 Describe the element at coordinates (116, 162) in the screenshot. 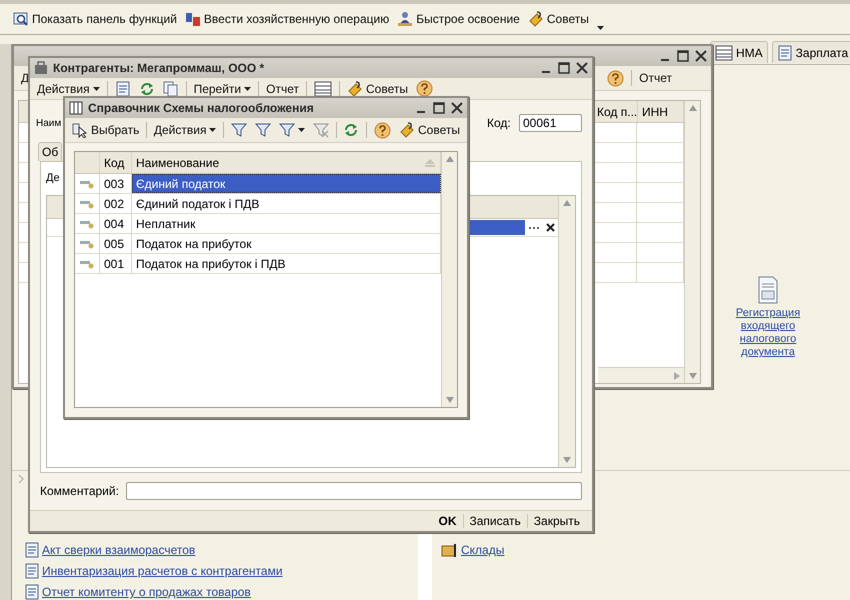

I see `column-header: Код` at that location.